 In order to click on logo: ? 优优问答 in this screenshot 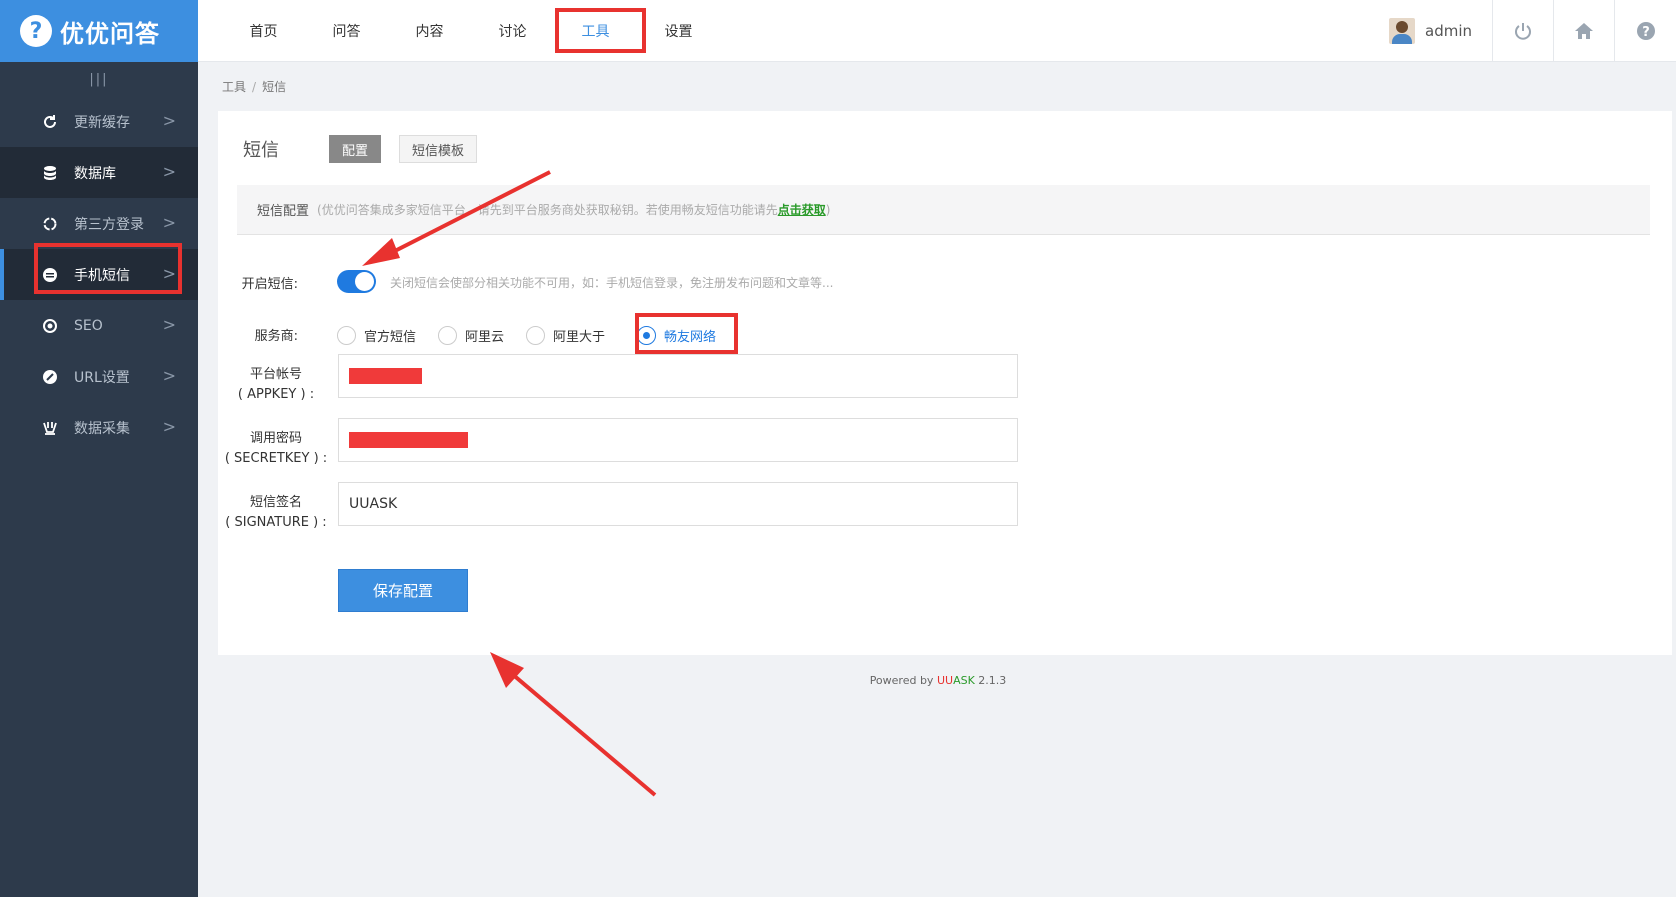, I will do `click(99, 31)`.